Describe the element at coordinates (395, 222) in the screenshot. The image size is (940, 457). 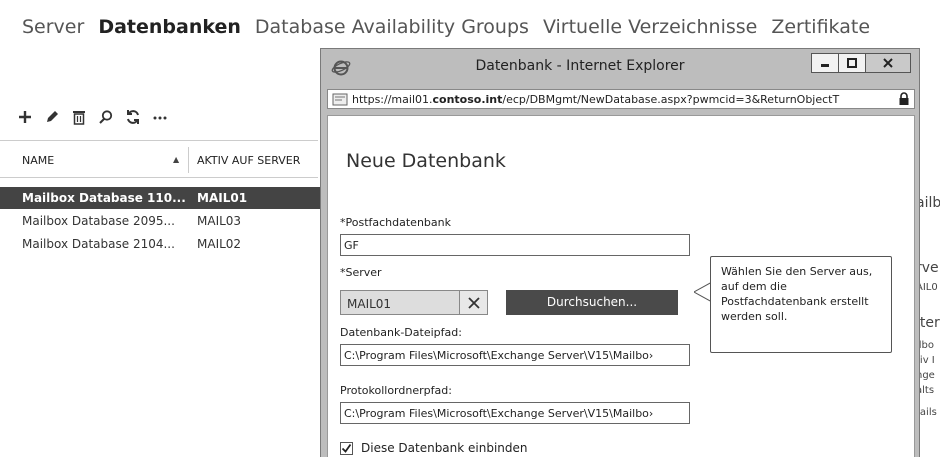
I see `mailbox-database-label: *Postfachdatenbank` at that location.